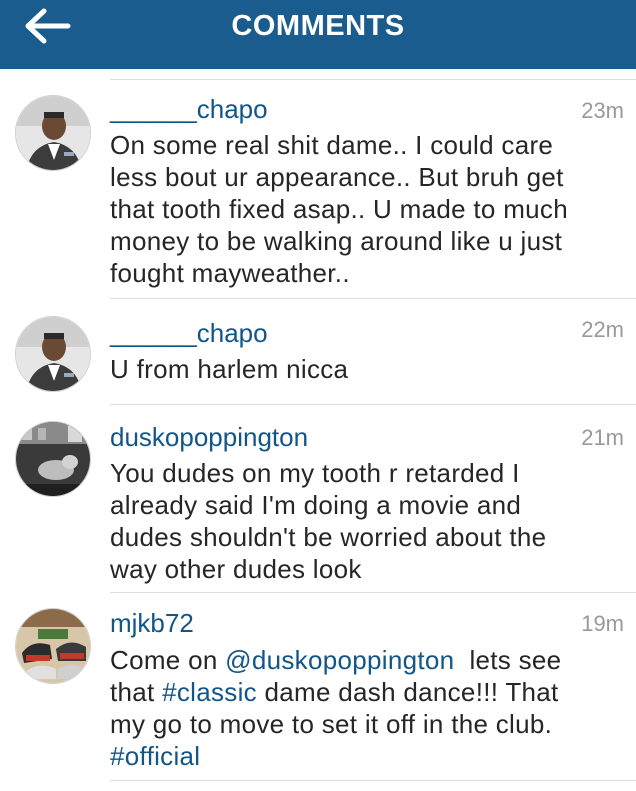 This screenshot has height=791, width=636. What do you see at coordinates (602, 110) in the screenshot?
I see `comment-timestamp: 23m` at bounding box center [602, 110].